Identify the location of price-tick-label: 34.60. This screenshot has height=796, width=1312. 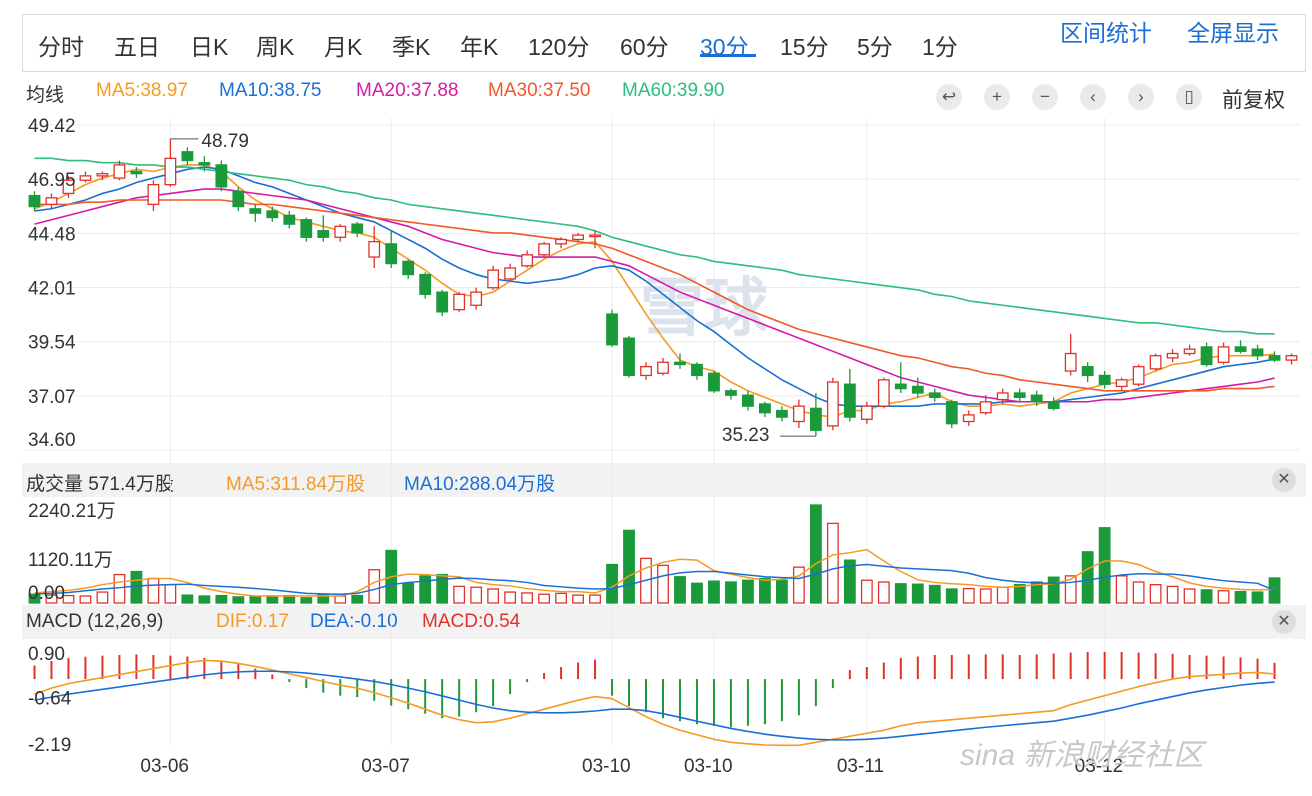
(52, 440).